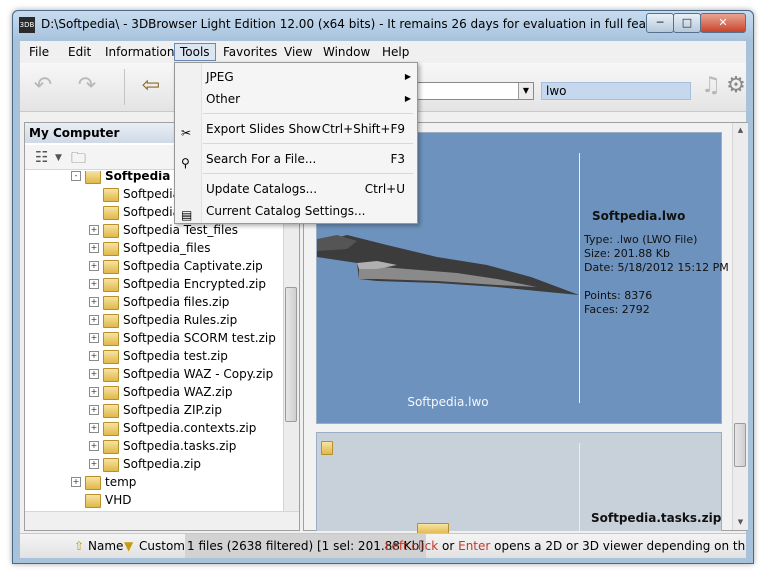 Image resolution: width=771 pixels, height=580 pixels. I want to click on tree-item-label: Softpedia WAZ.zip, so click(178, 392).